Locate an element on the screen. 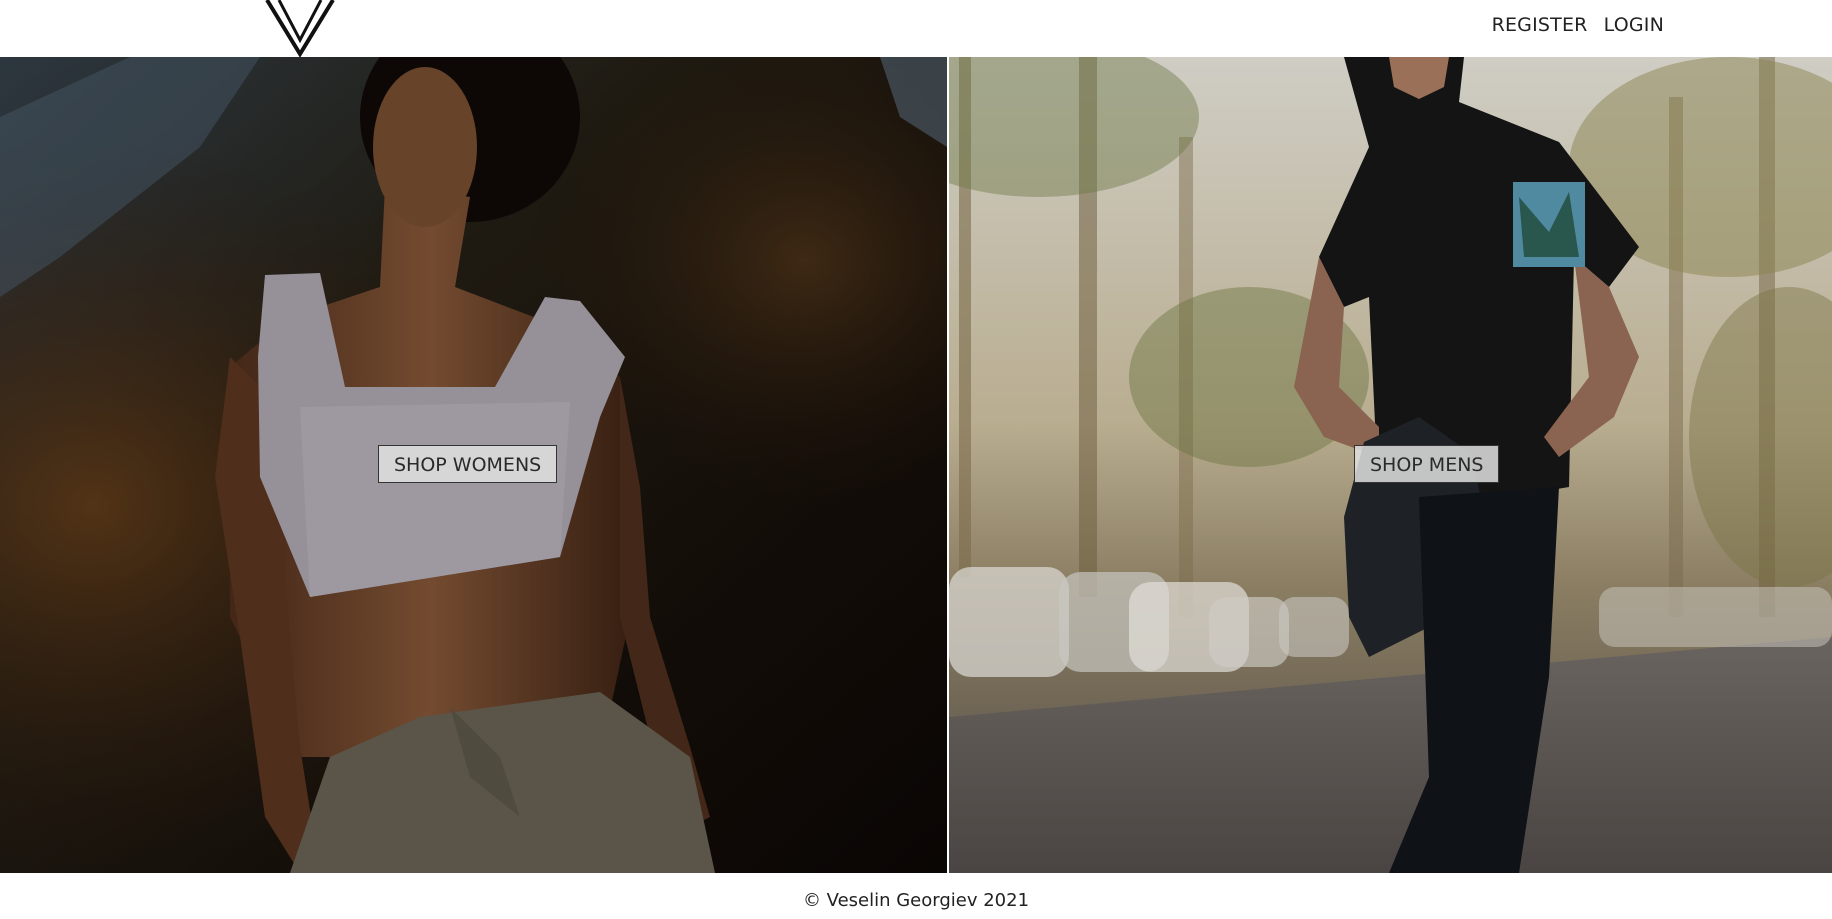  main-nav: REGISTER LOGIN is located at coordinates (1578, 25).